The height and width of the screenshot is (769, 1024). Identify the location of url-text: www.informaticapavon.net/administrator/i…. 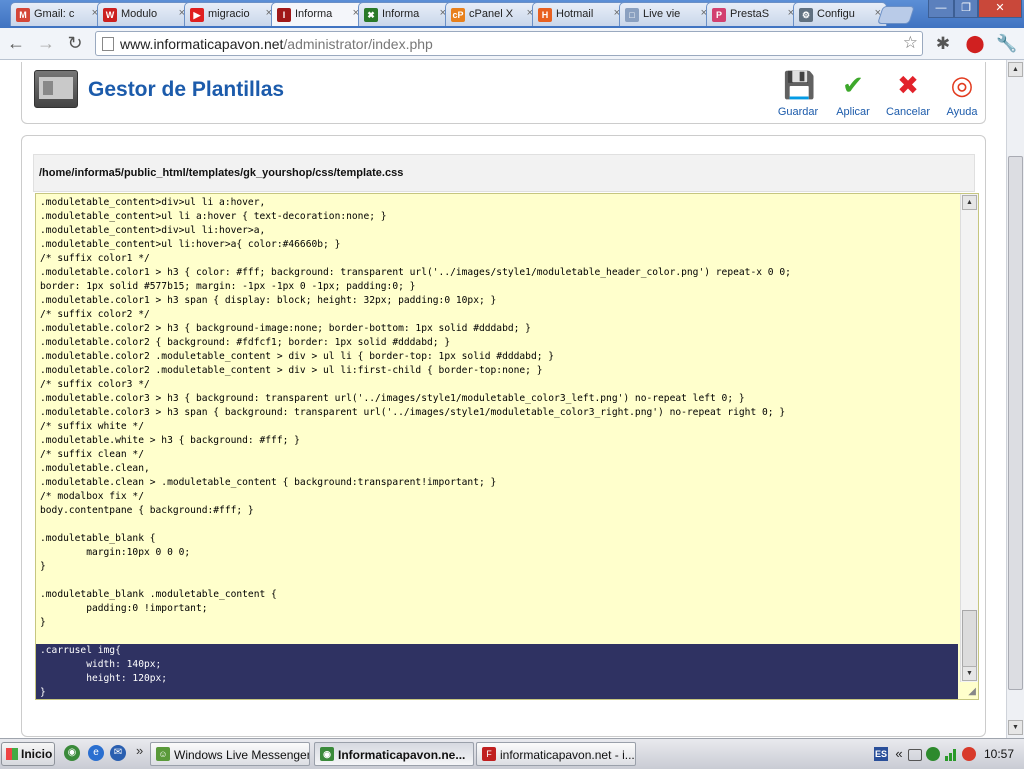
(276, 44).